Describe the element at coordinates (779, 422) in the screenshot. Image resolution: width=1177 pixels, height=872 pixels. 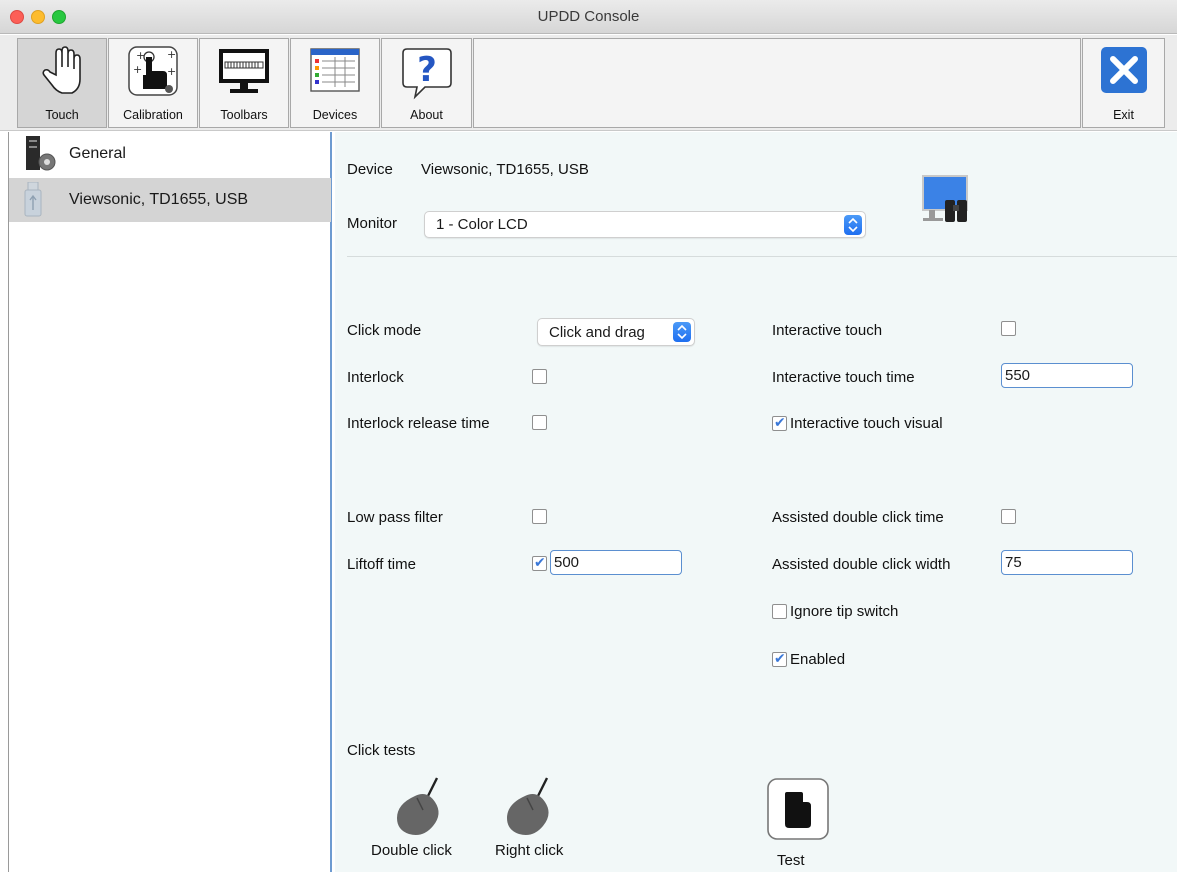
I see `interactive-touch-visual-checkbox` at that location.